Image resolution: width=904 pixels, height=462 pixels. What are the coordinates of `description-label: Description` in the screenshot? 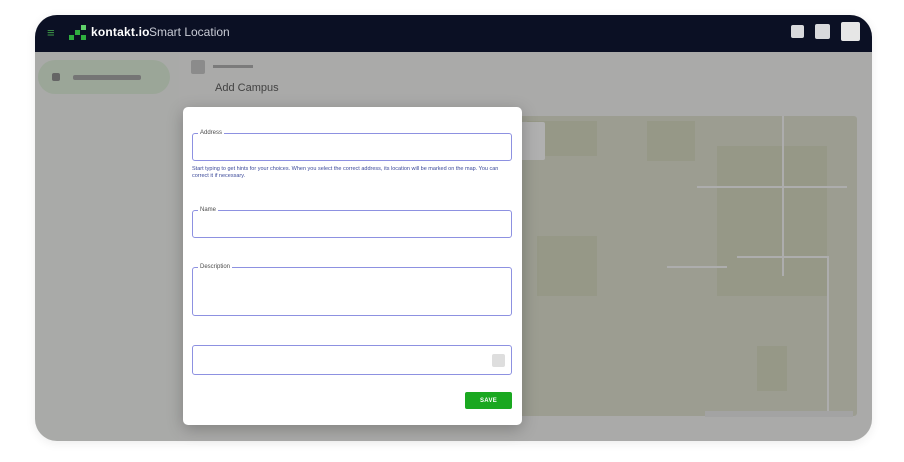 It's located at (215, 267).